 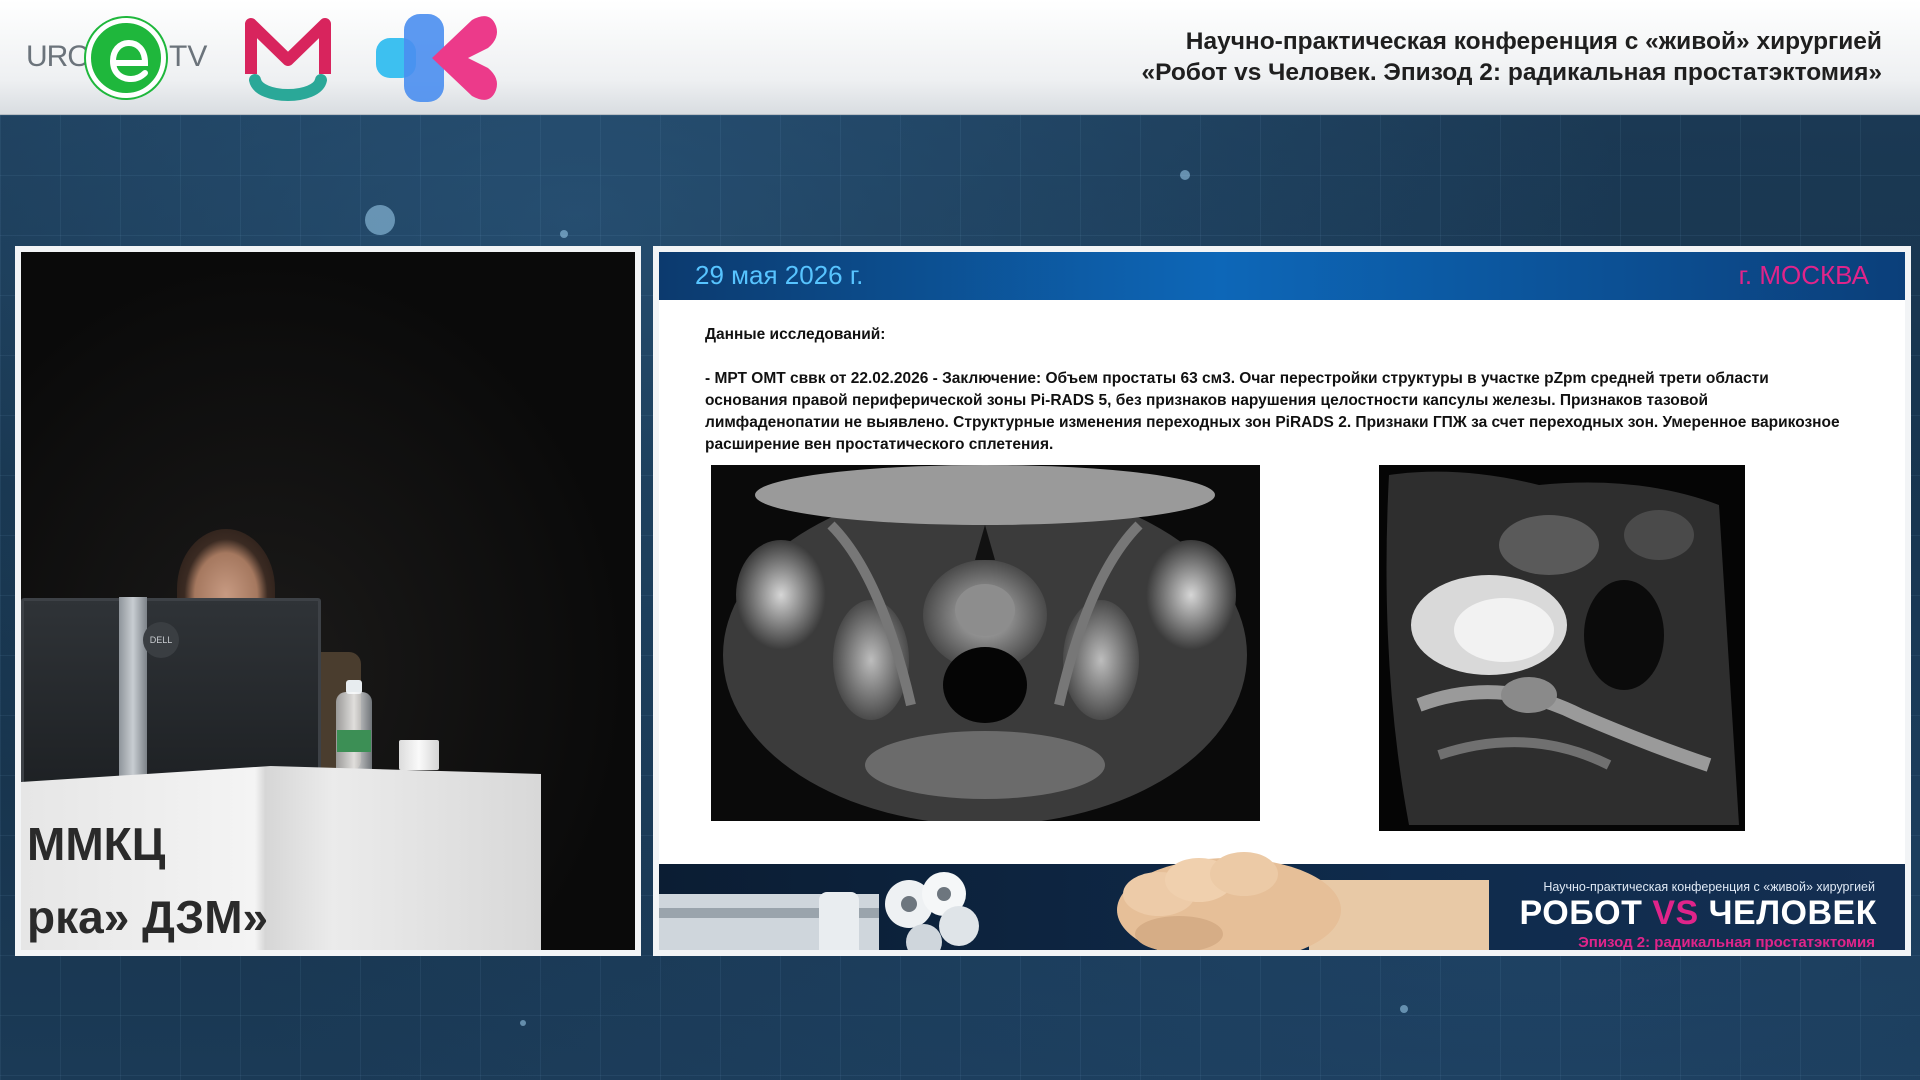 What do you see at coordinates (188, 56) in the screenshot?
I see `logo-tv-text: TV` at bounding box center [188, 56].